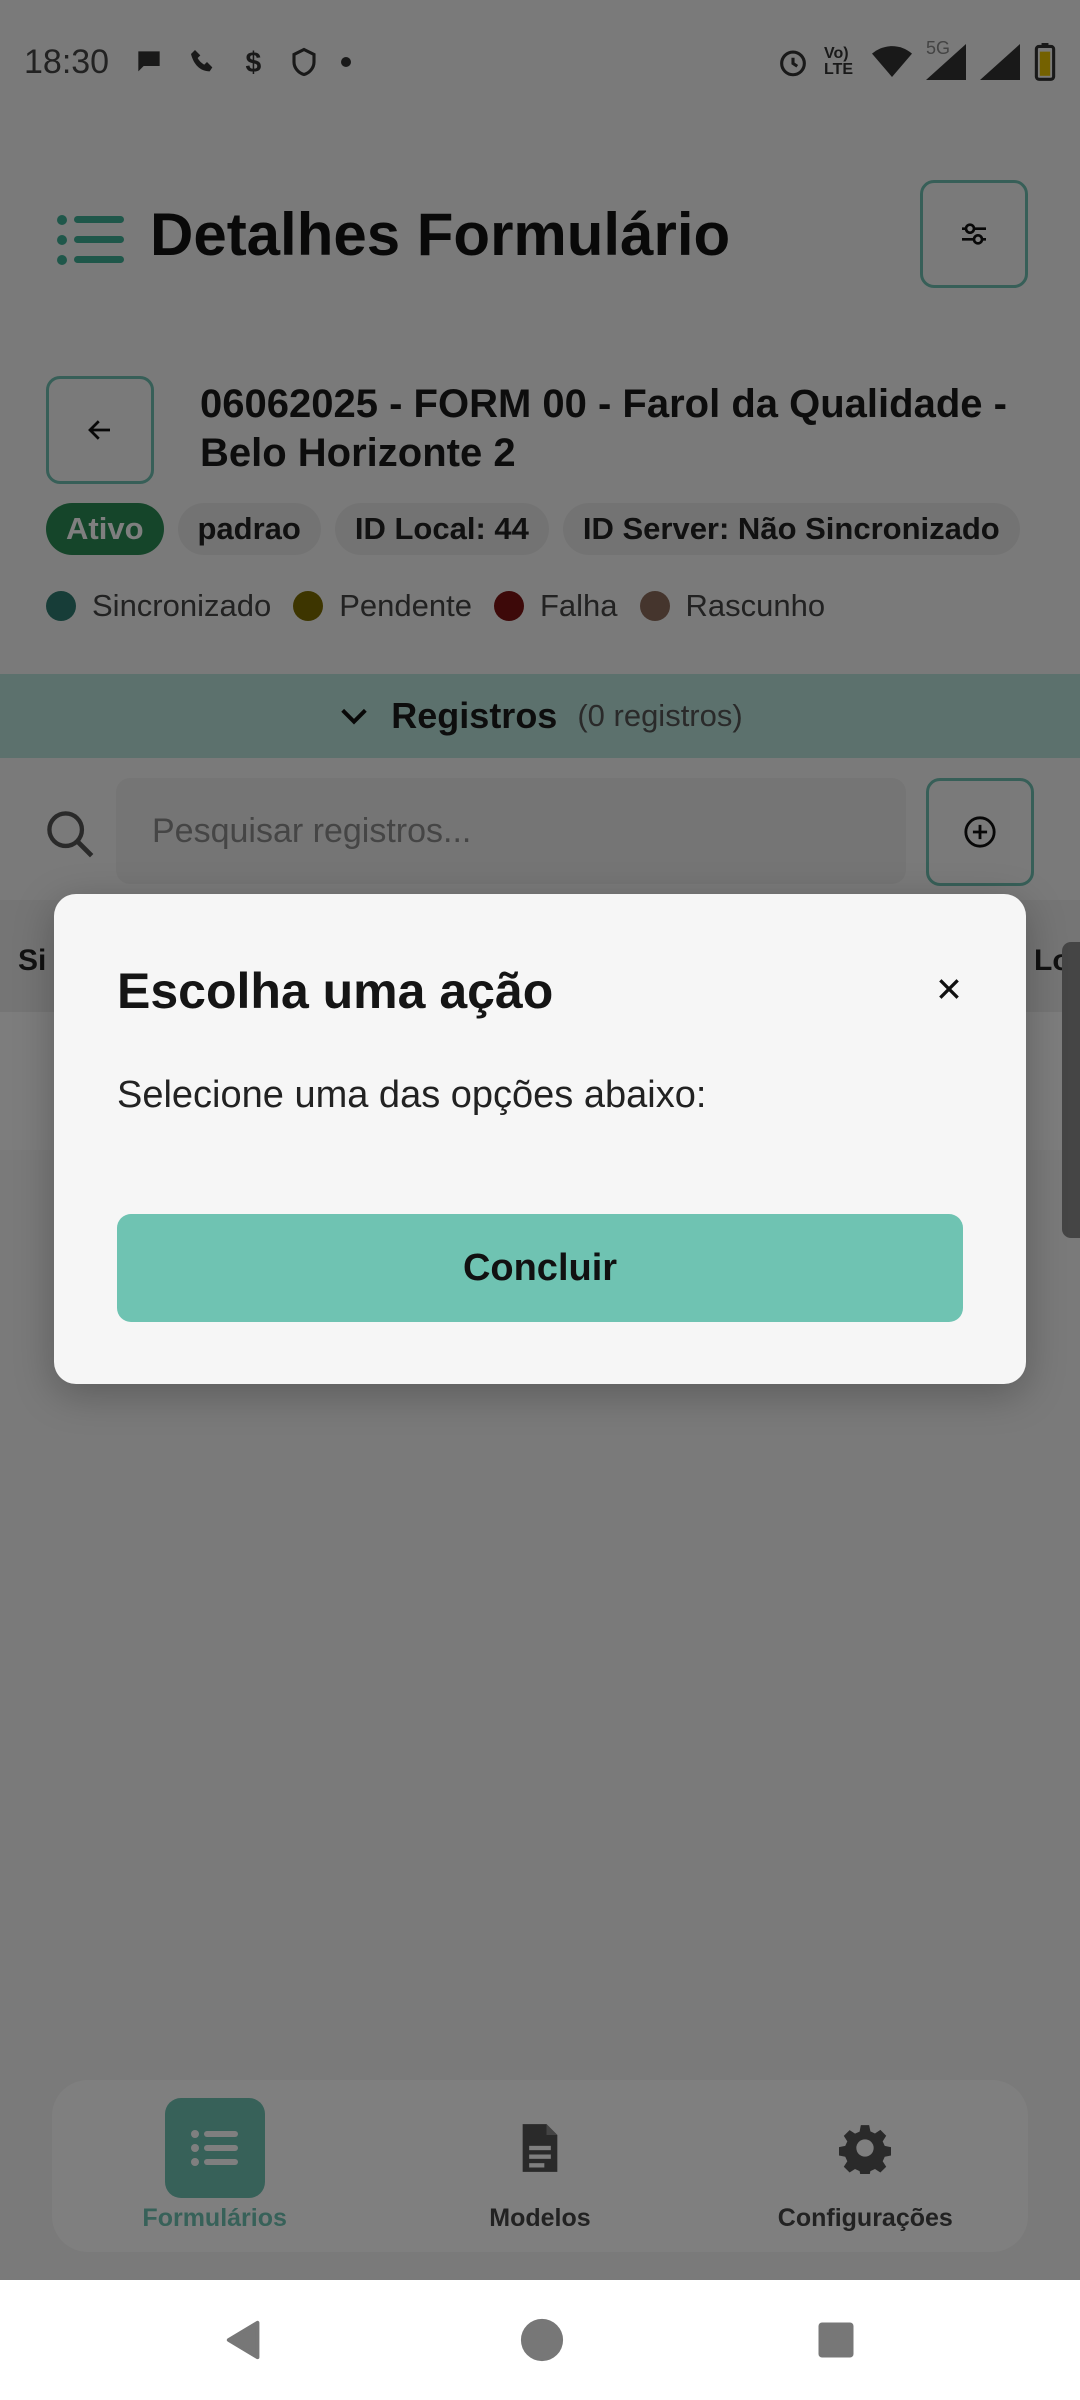  I want to click on close-button, so click(949, 989).